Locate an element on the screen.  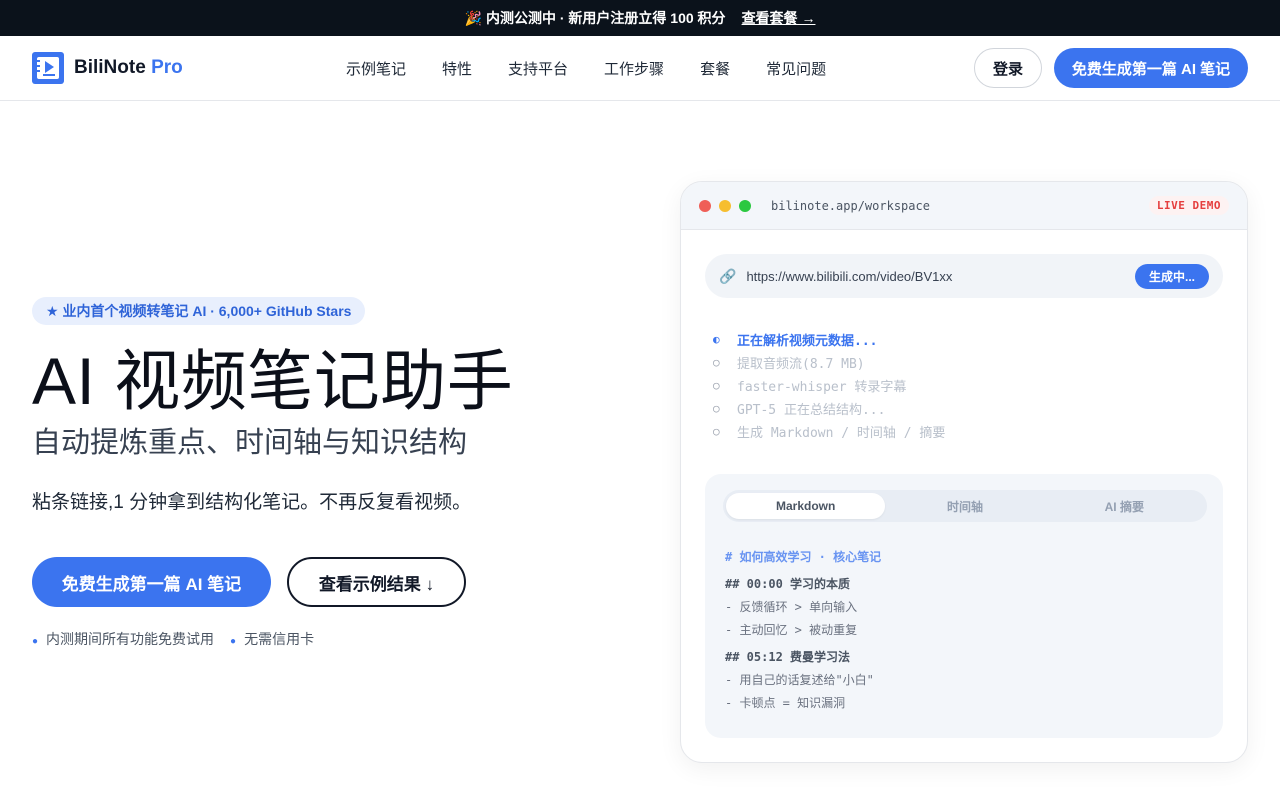
party-icon: 🎉 is located at coordinates (473, 18).